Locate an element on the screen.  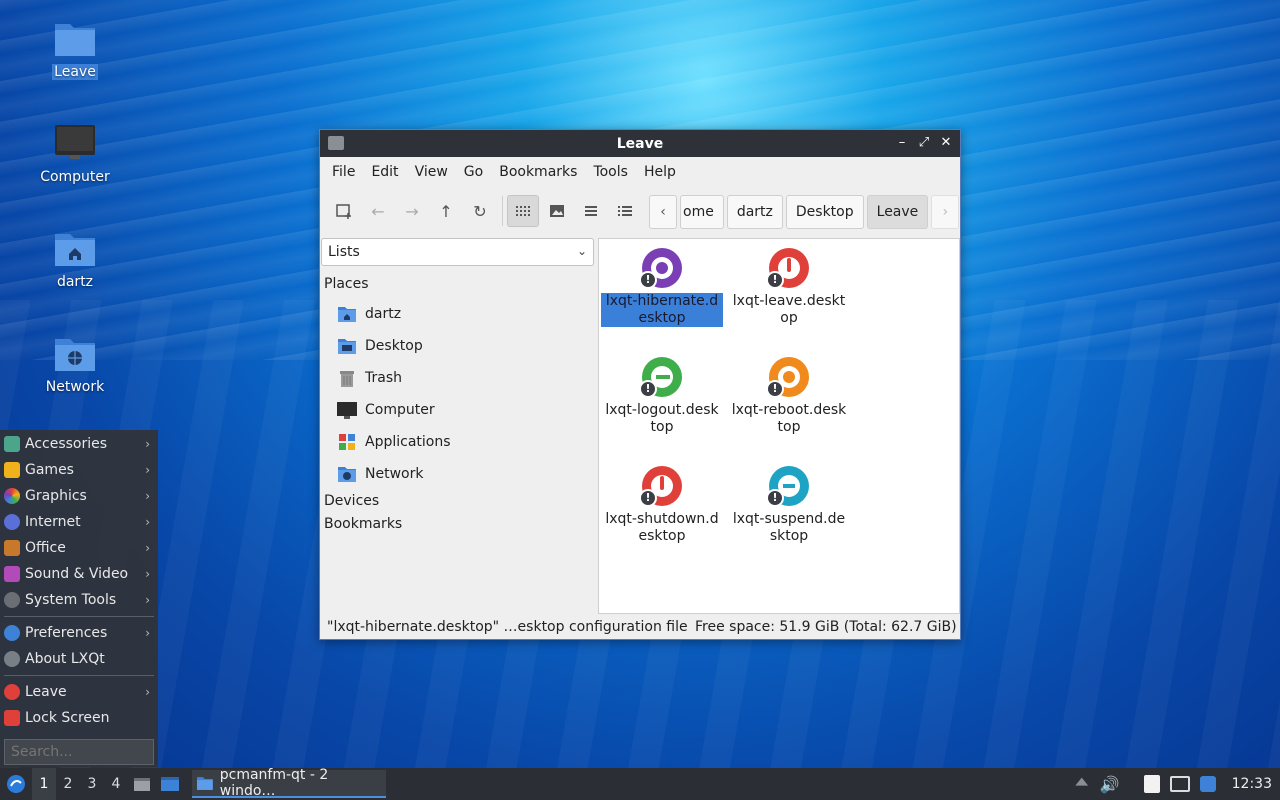
detailed-view-button is located at coordinates (625, 211).